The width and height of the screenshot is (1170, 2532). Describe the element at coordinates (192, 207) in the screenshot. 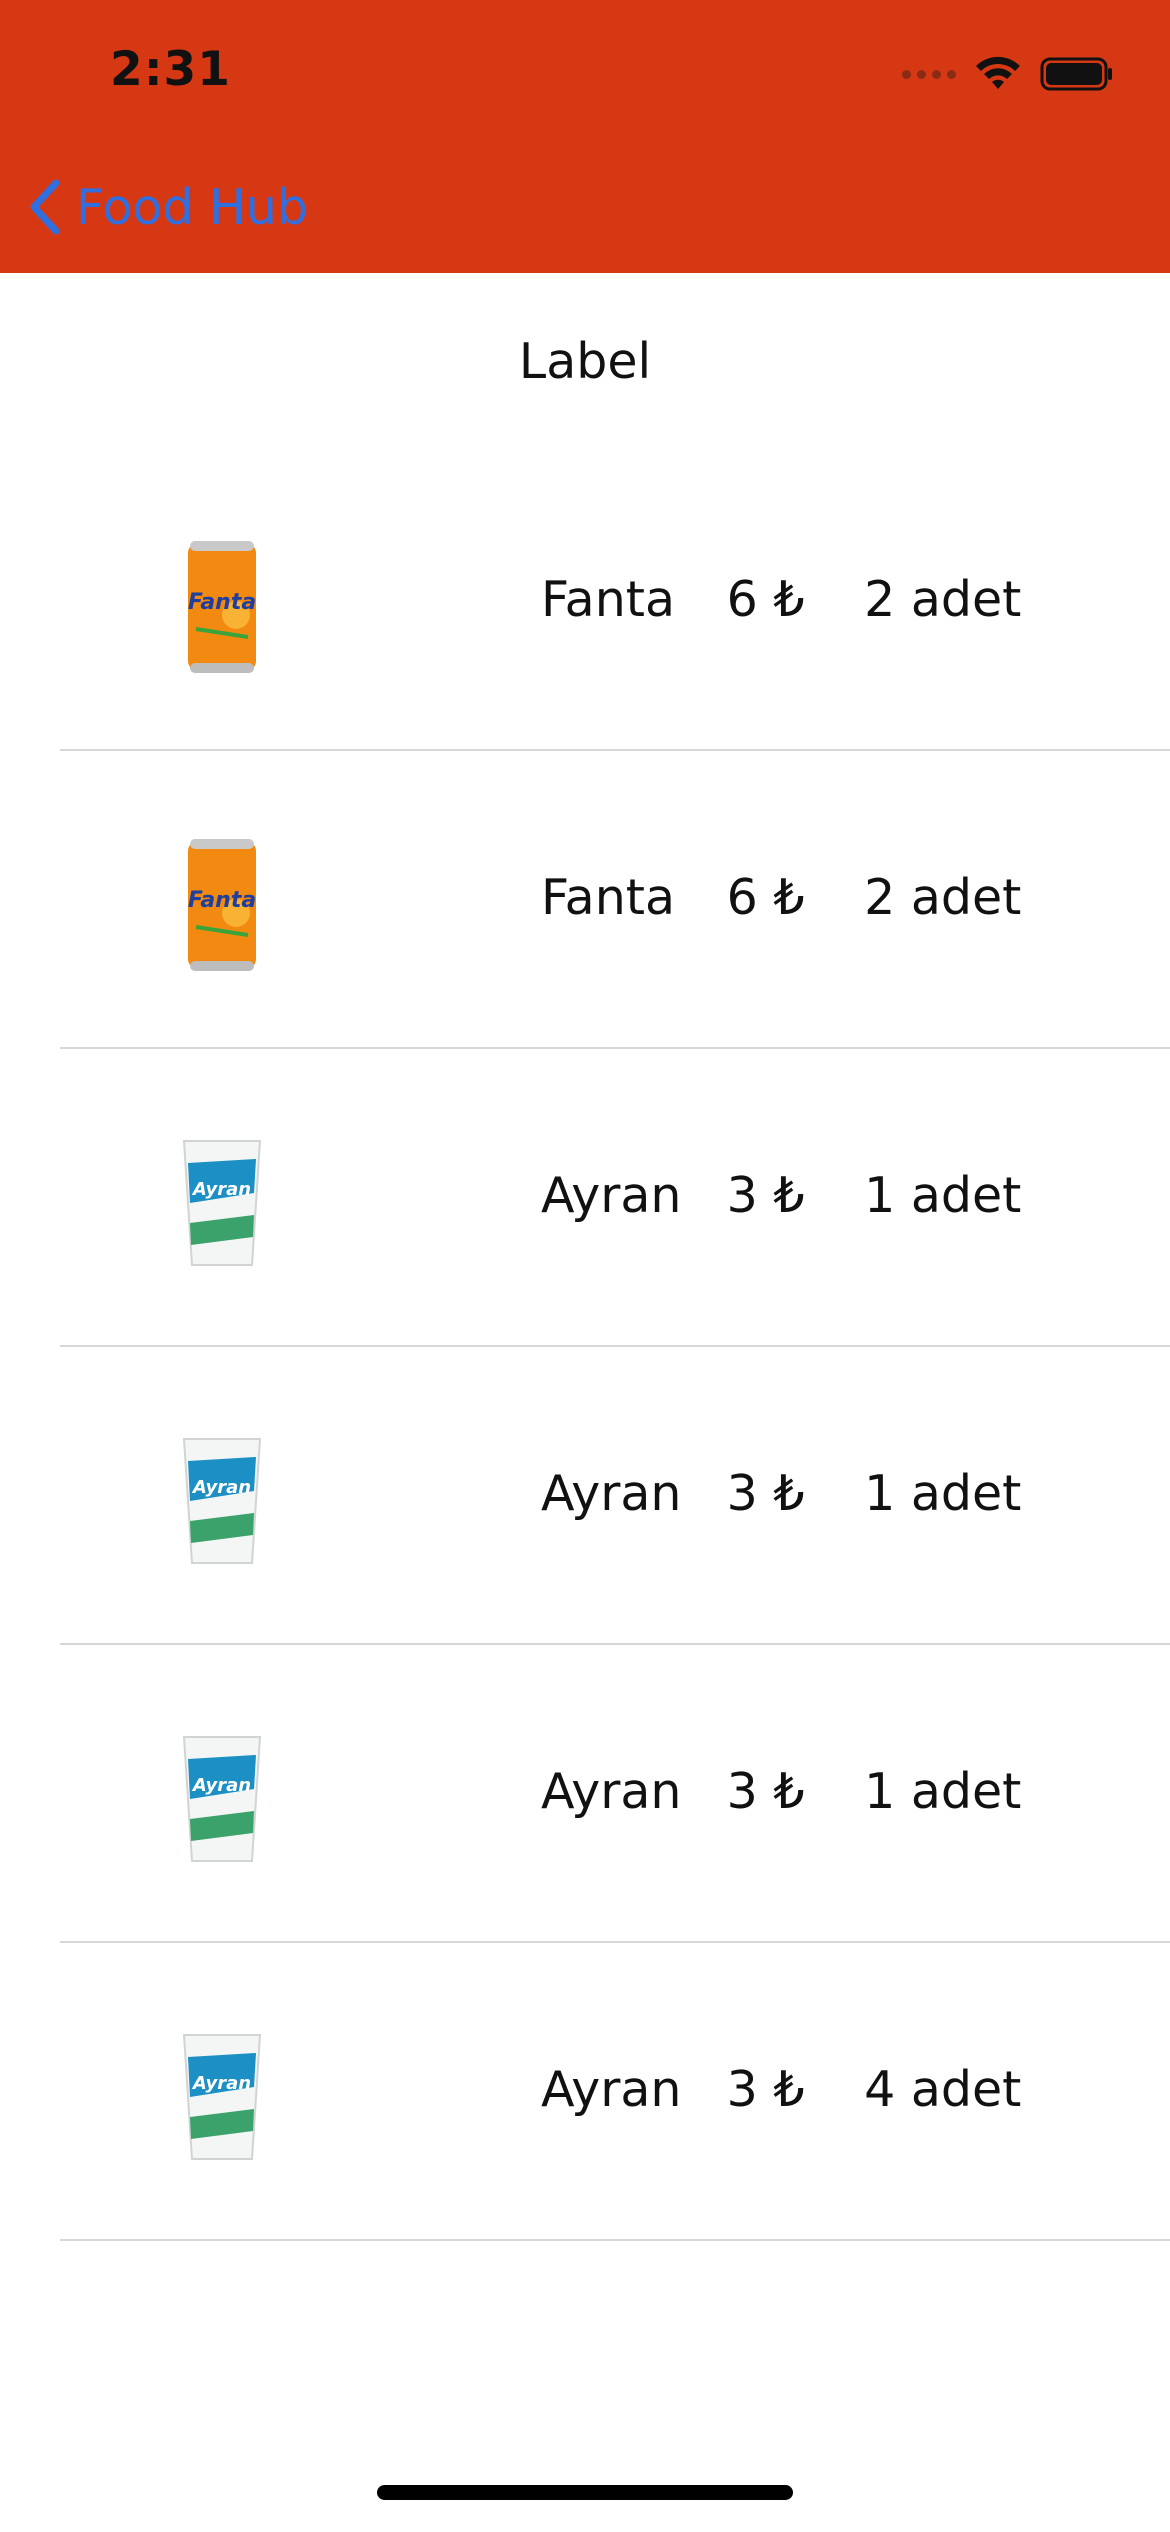

I see `back-button-label: Food Hub` at that location.